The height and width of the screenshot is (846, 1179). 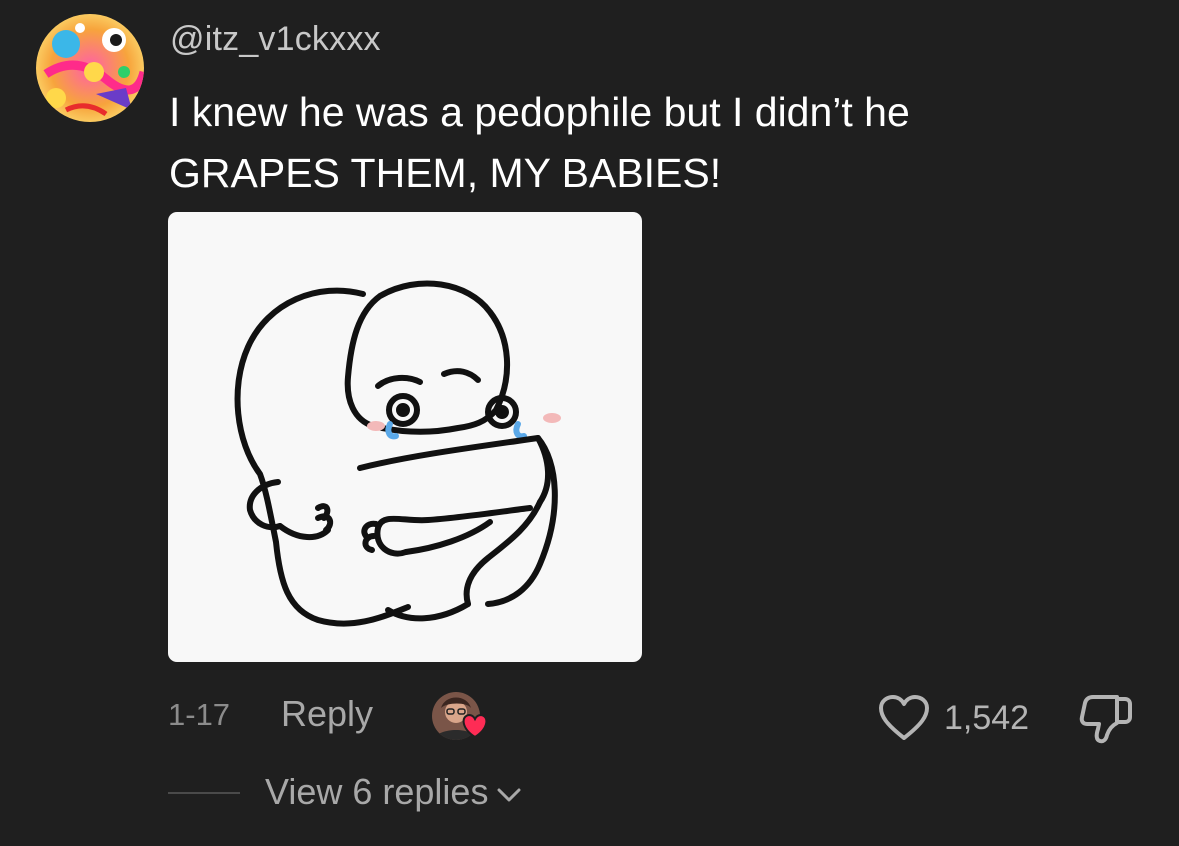 I want to click on dislike-button, so click(x=1106, y=718).